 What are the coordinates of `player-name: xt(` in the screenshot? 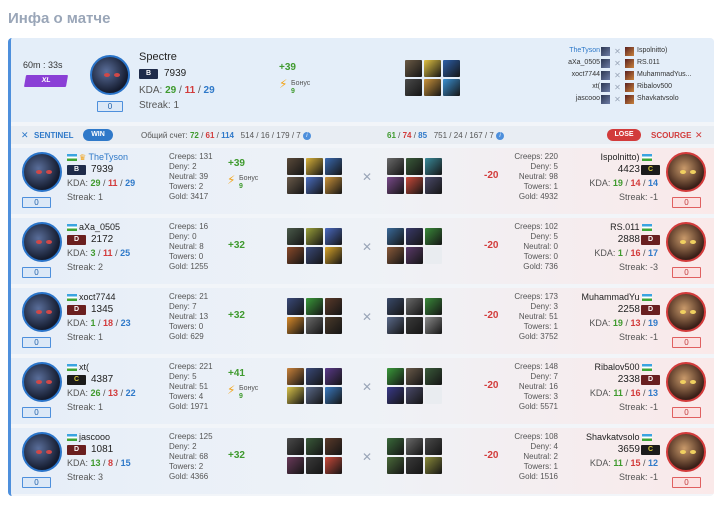 It's located at (78, 367).